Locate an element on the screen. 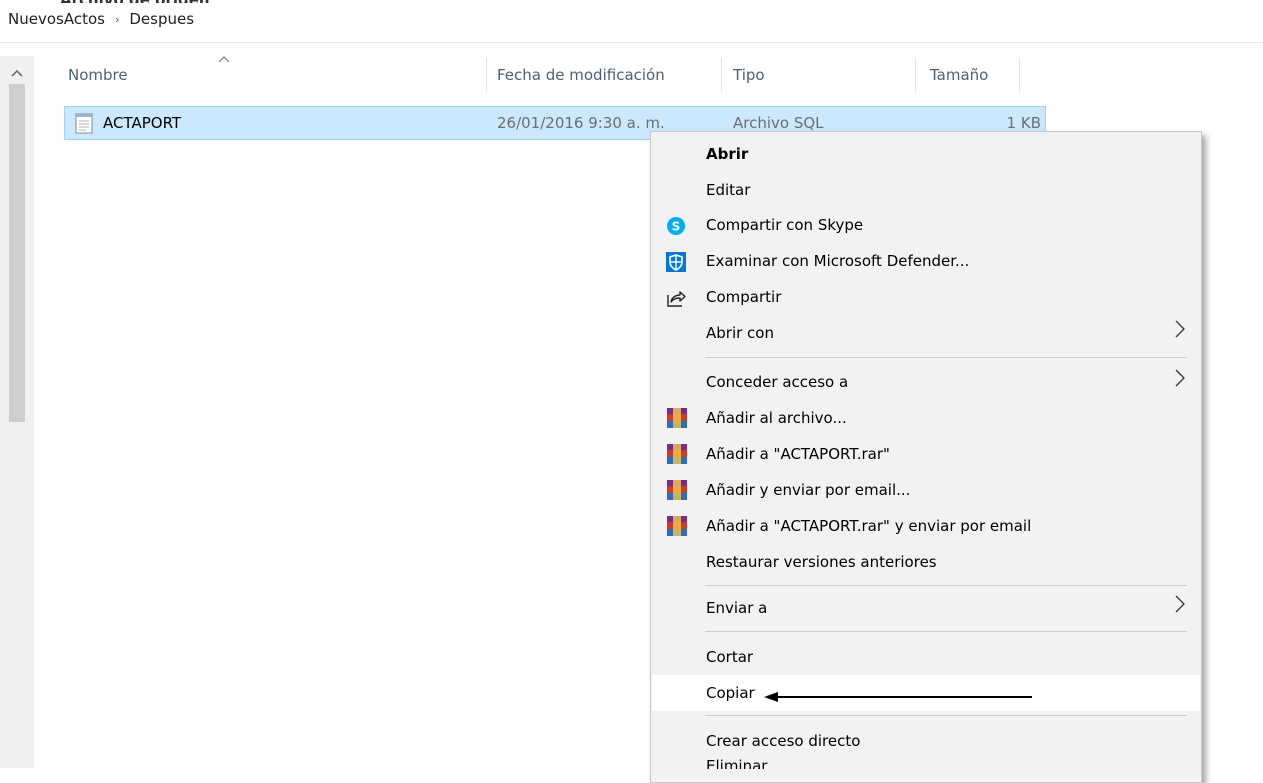 This screenshot has width=1263, height=783. menu-item-share-skype-label: Compartir con Skype is located at coordinates (785, 225).